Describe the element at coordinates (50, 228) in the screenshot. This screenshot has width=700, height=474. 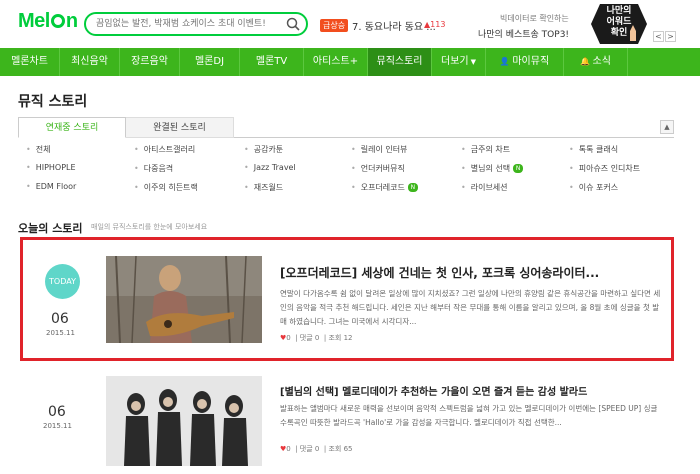
I see `section-title: 오늘의 스토리` at that location.